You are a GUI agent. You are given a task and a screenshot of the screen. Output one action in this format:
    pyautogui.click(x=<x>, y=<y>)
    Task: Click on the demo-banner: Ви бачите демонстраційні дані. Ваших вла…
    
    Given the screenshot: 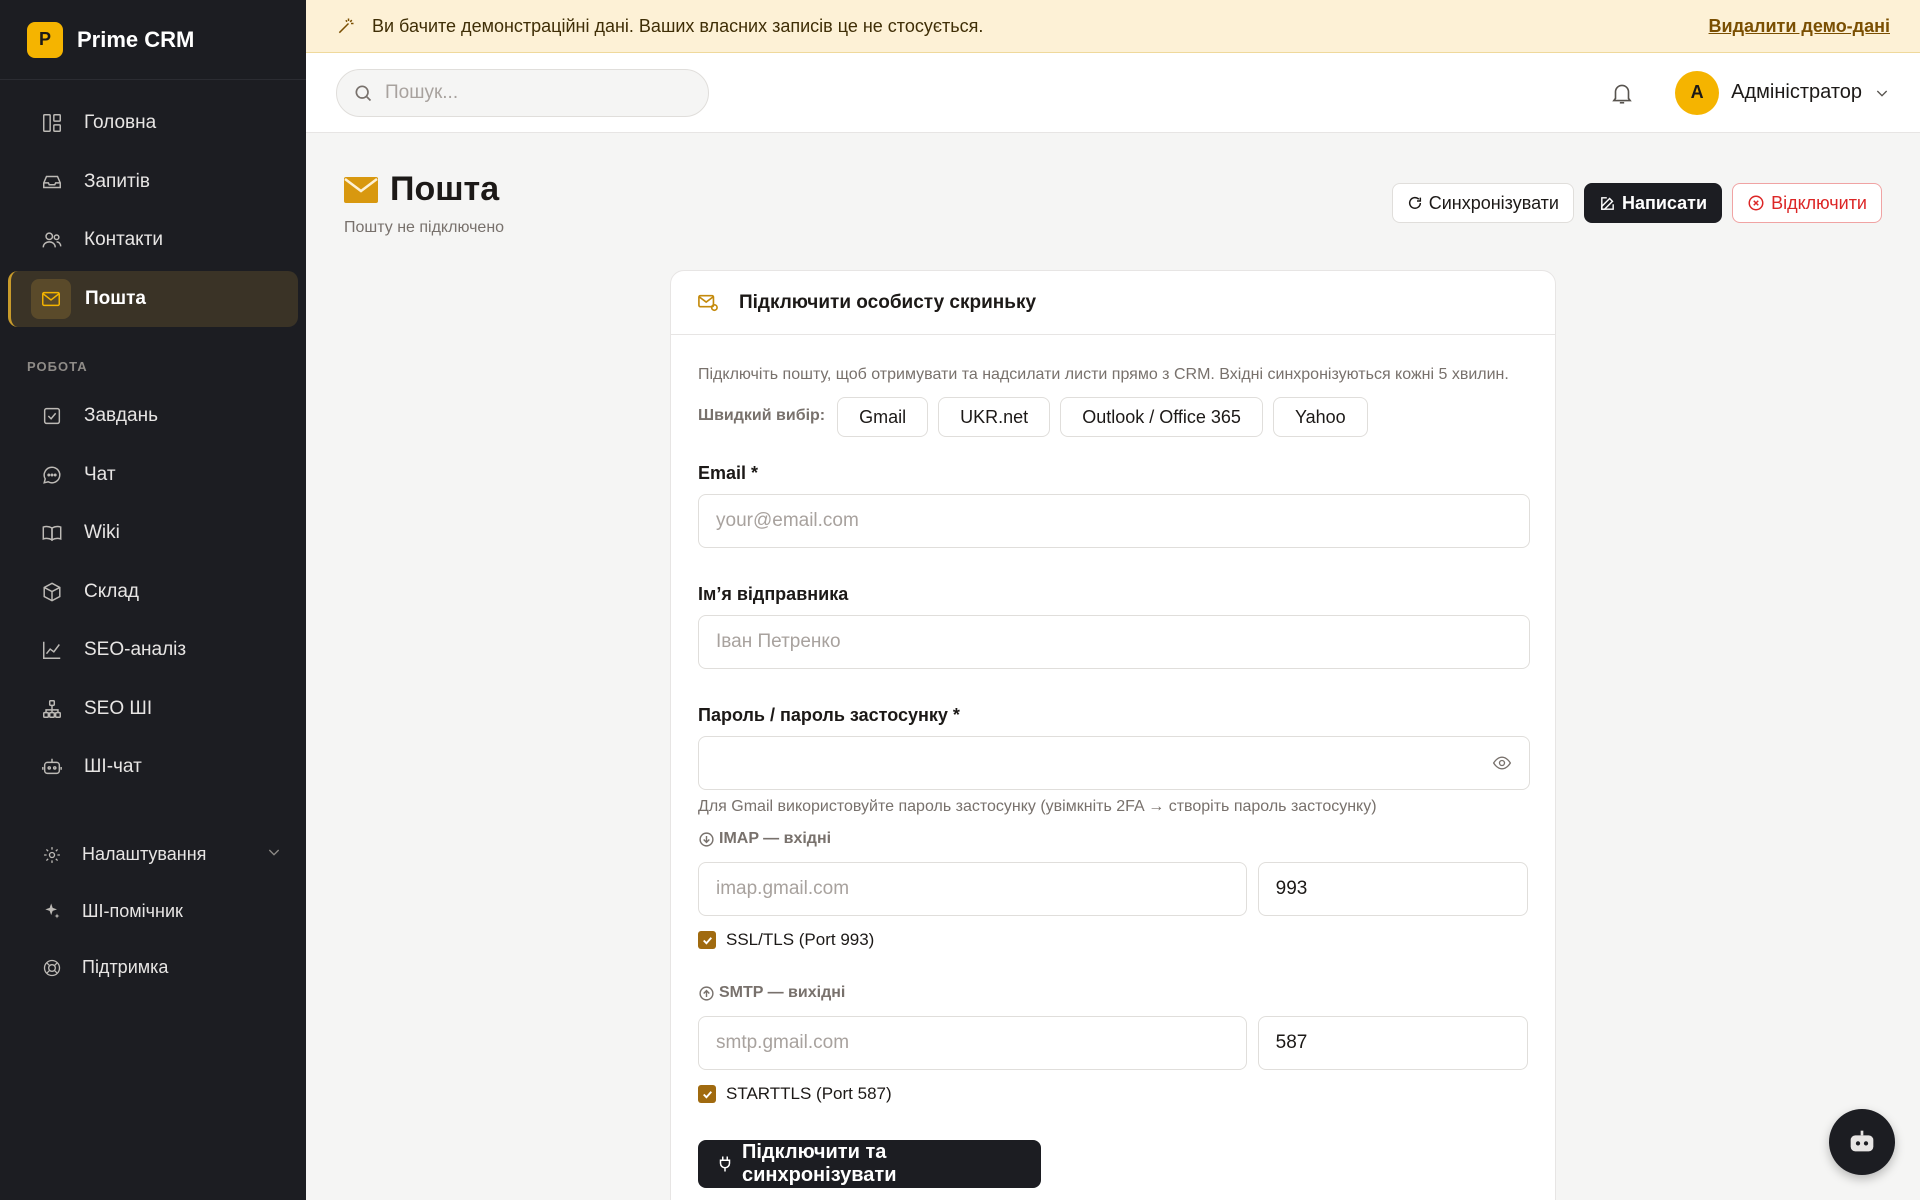 What is the action you would take?
    pyautogui.click(x=1113, y=26)
    